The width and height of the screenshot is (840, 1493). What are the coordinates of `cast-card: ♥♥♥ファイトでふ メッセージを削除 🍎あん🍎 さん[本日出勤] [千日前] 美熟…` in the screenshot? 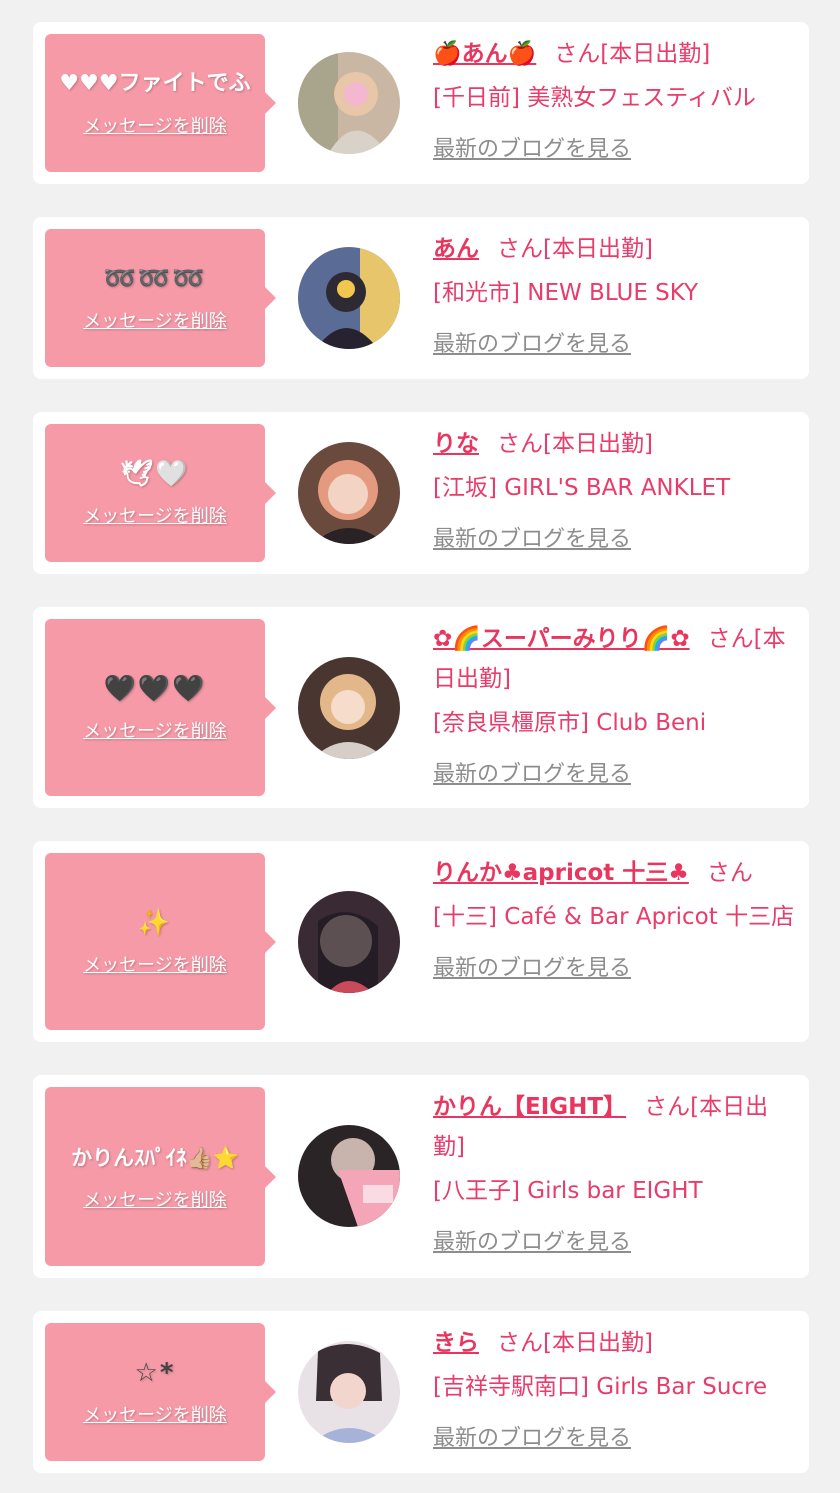 It's located at (421, 103).